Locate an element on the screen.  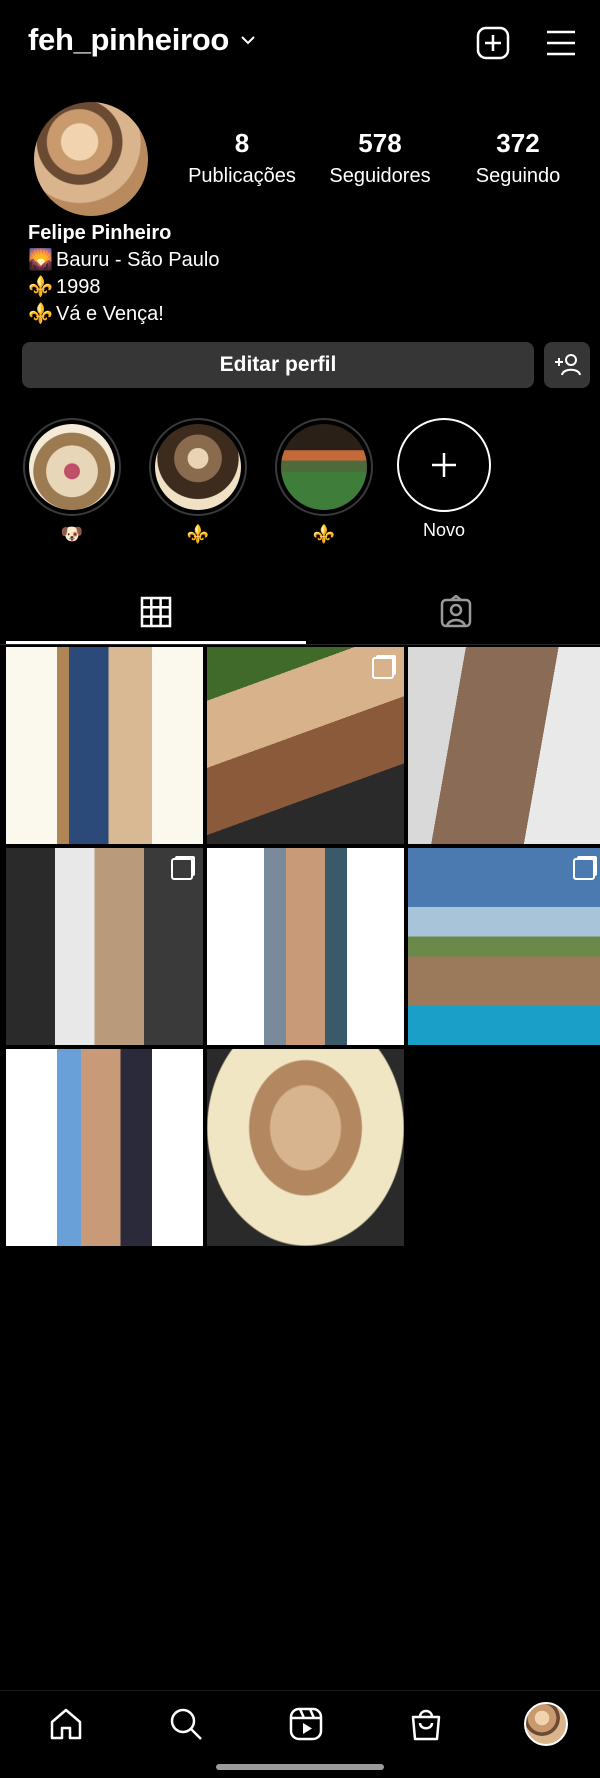
posts-stat: 8 Publicações is located at coordinates (242, 158).